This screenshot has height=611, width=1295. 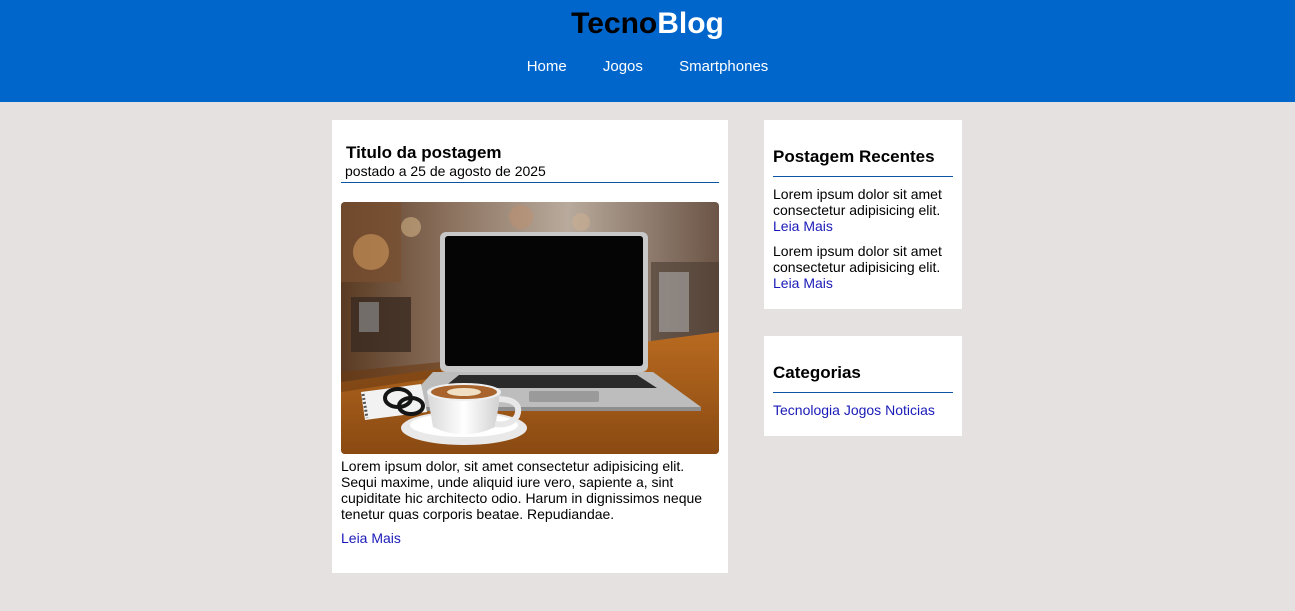 I want to click on category-jogos: Jogos, so click(x=862, y=410).